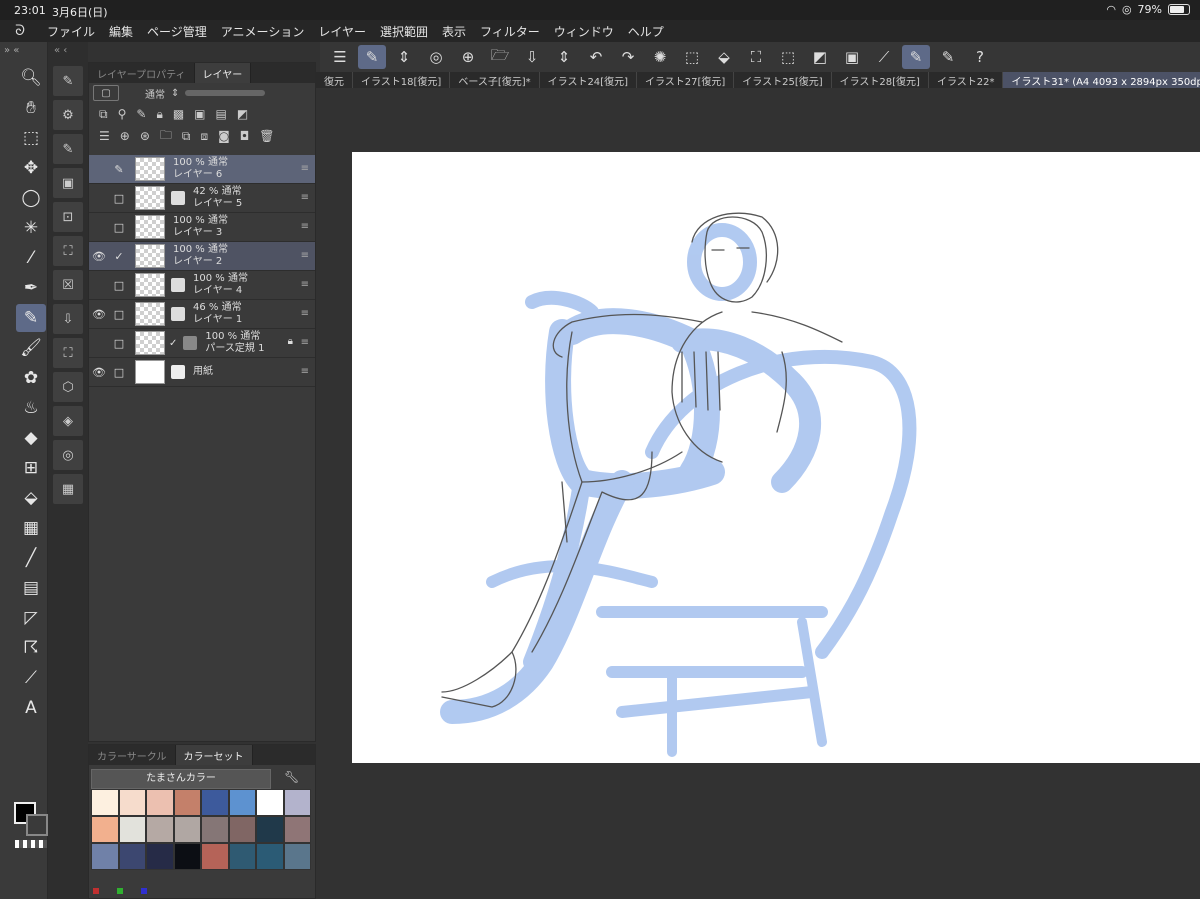  Describe the element at coordinates (646, 31) in the screenshot. I see `menu-help: ヘルプ` at that location.